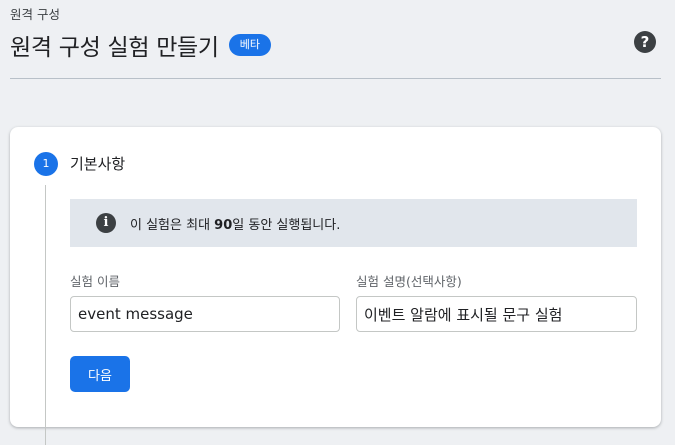  What do you see at coordinates (45, 315) in the screenshot?
I see `stepper-line` at bounding box center [45, 315].